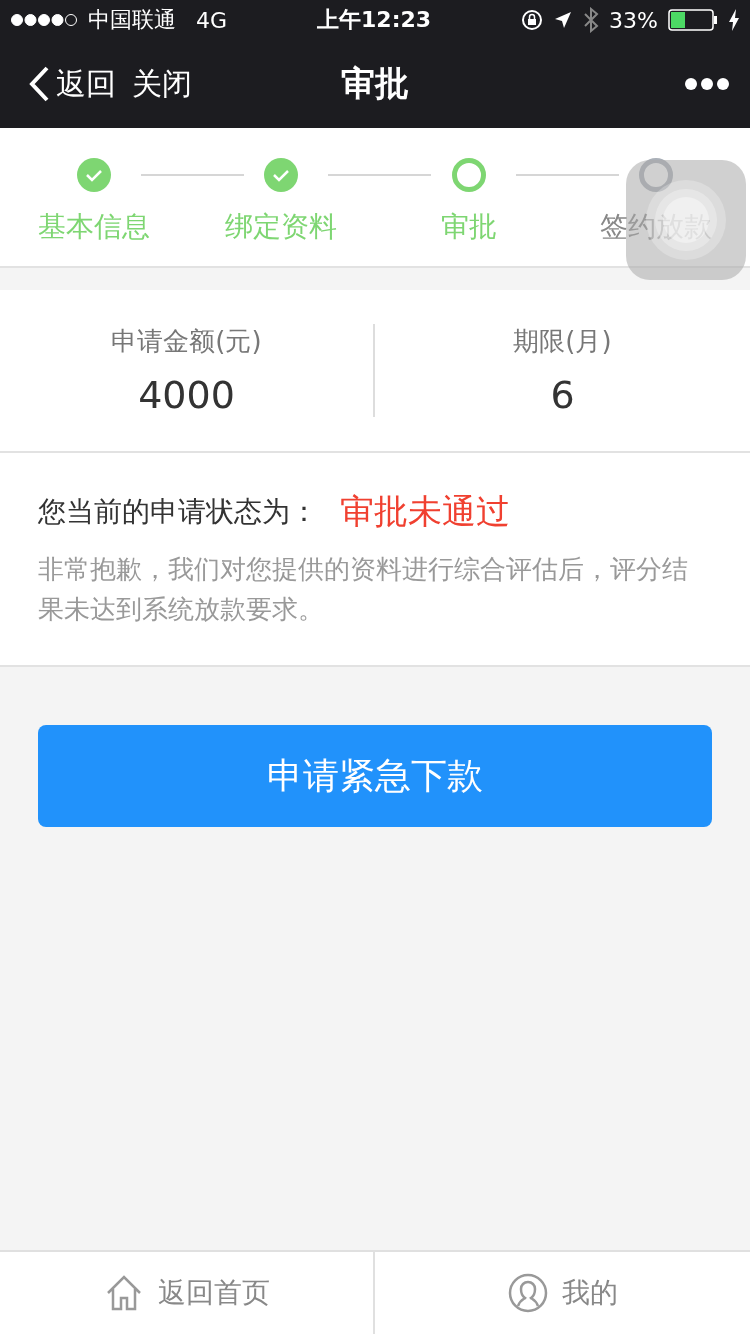 This screenshot has width=750, height=1334. I want to click on back-button: 返回, so click(72, 84).